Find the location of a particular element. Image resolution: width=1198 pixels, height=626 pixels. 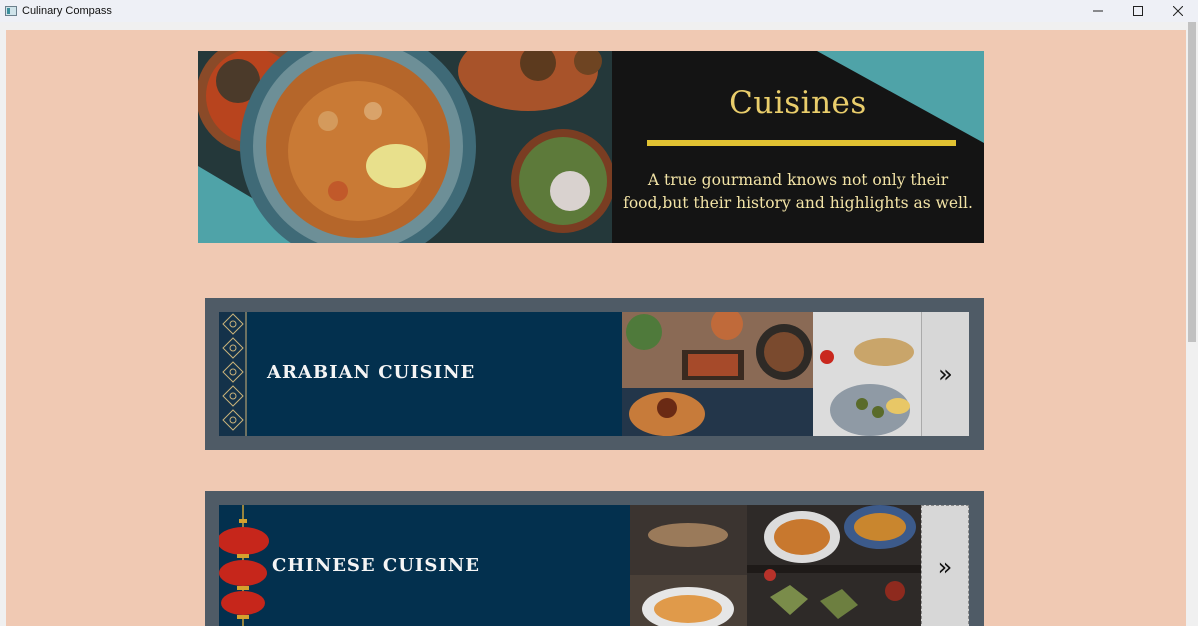

chinese-food-photo-collage is located at coordinates (775, 565).